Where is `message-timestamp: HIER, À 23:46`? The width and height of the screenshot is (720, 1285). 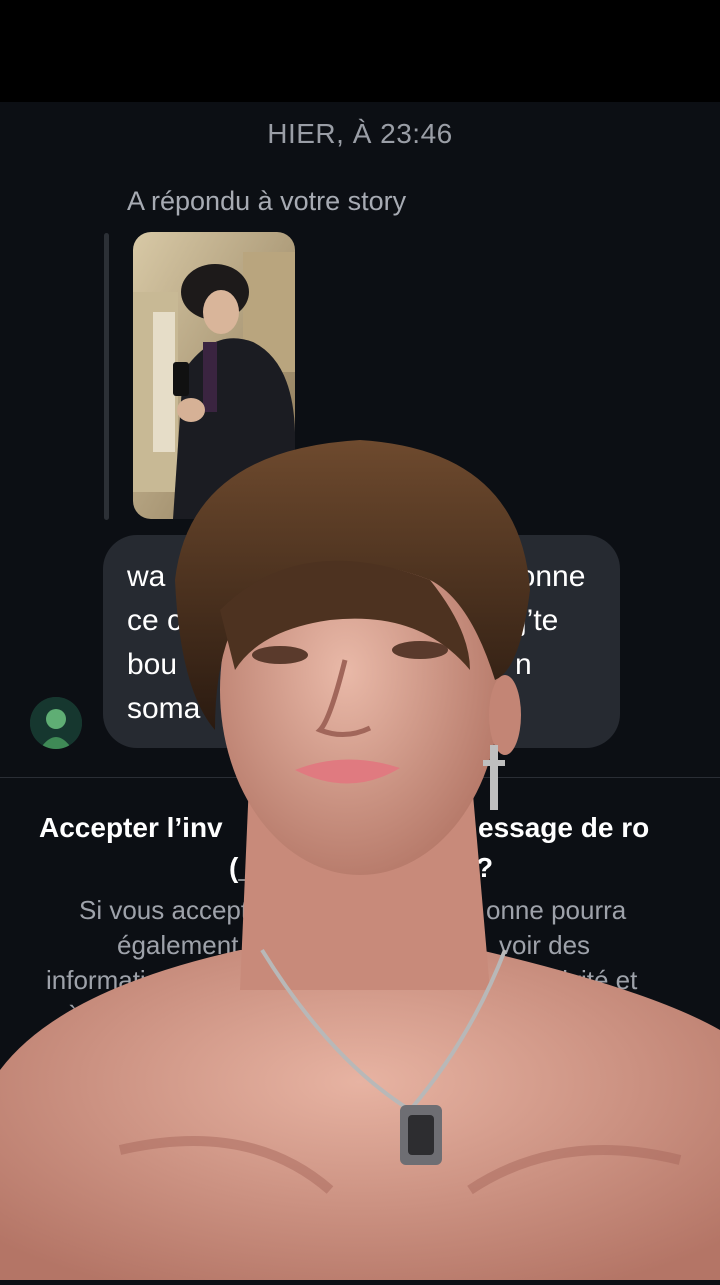
message-timestamp: HIER, À 23:46 is located at coordinates (360, 133).